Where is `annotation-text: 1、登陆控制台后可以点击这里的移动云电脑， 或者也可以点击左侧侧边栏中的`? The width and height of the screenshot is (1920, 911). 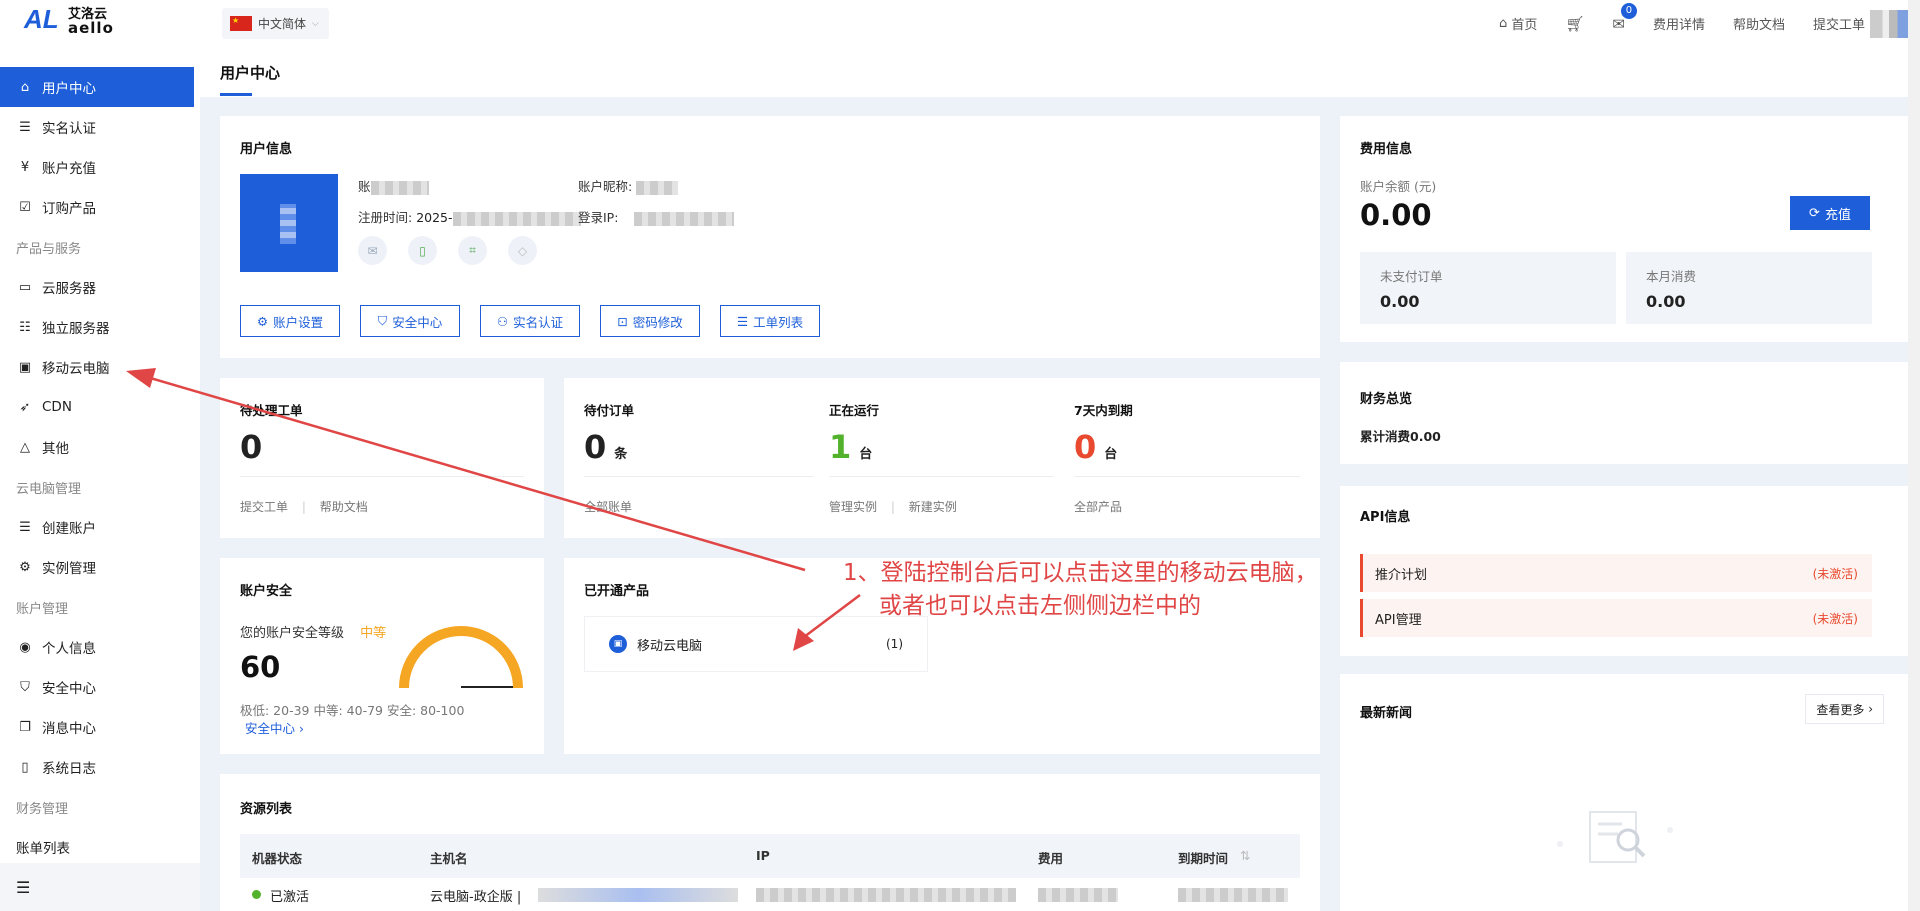 annotation-text: 1、登陆控制台后可以点击这里的移动云电脑， 或者也可以点击左侧侧边栏中的 is located at coordinates (1080, 589).